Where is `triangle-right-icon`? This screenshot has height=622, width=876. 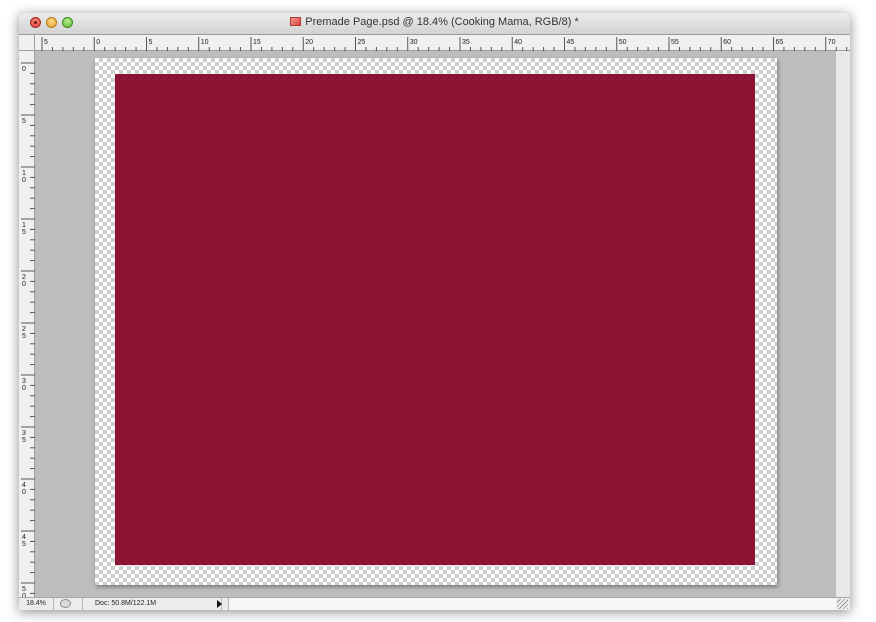
triangle-right-icon is located at coordinates (219, 604).